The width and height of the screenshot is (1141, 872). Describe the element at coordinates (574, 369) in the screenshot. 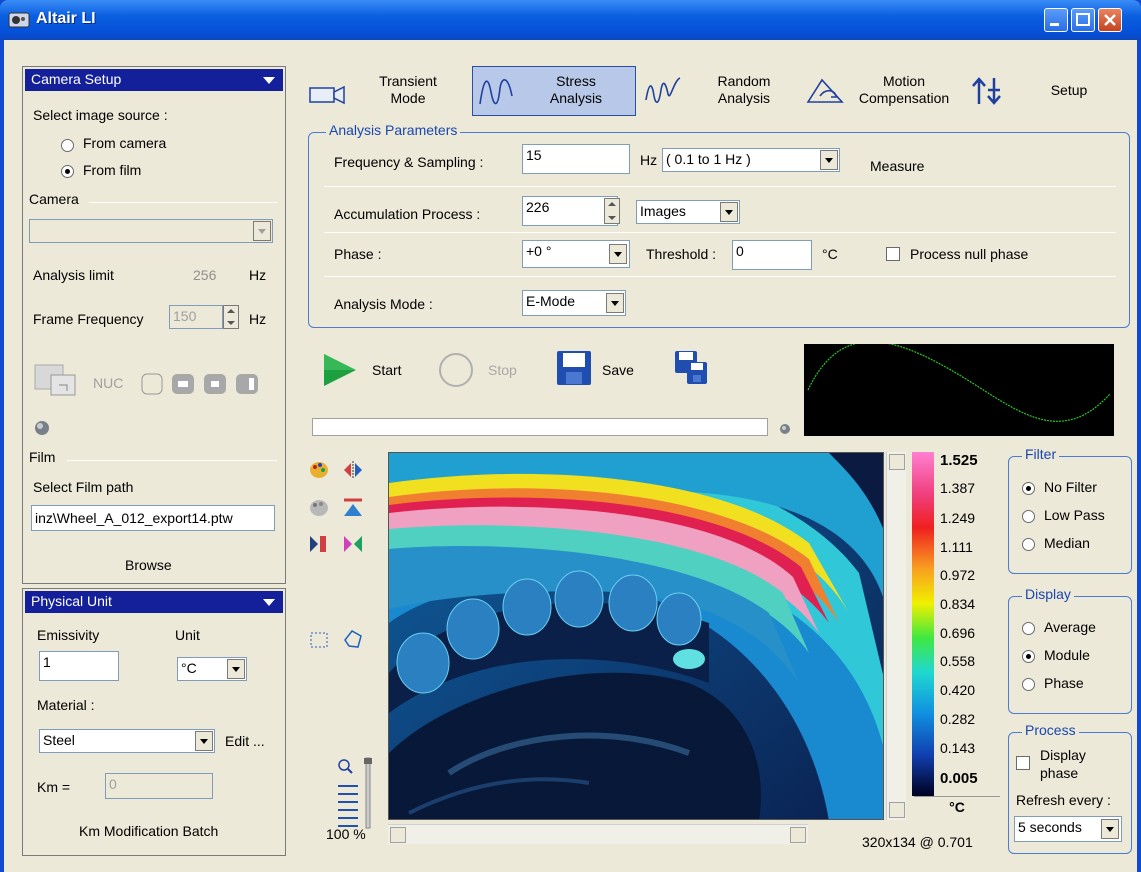

I see `save-icon` at that location.